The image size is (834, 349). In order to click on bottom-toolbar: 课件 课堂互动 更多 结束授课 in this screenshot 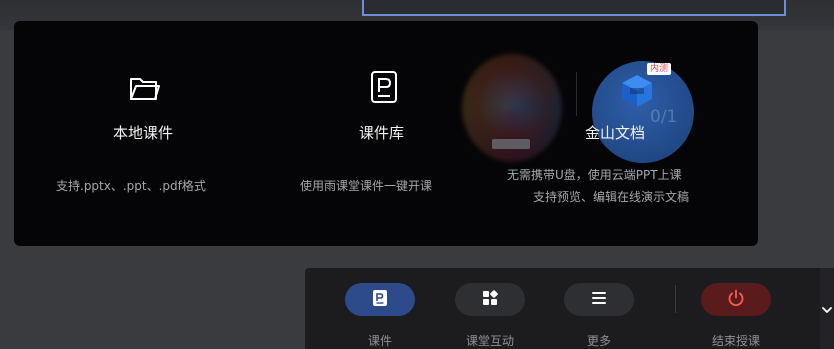, I will do `click(562, 308)`.